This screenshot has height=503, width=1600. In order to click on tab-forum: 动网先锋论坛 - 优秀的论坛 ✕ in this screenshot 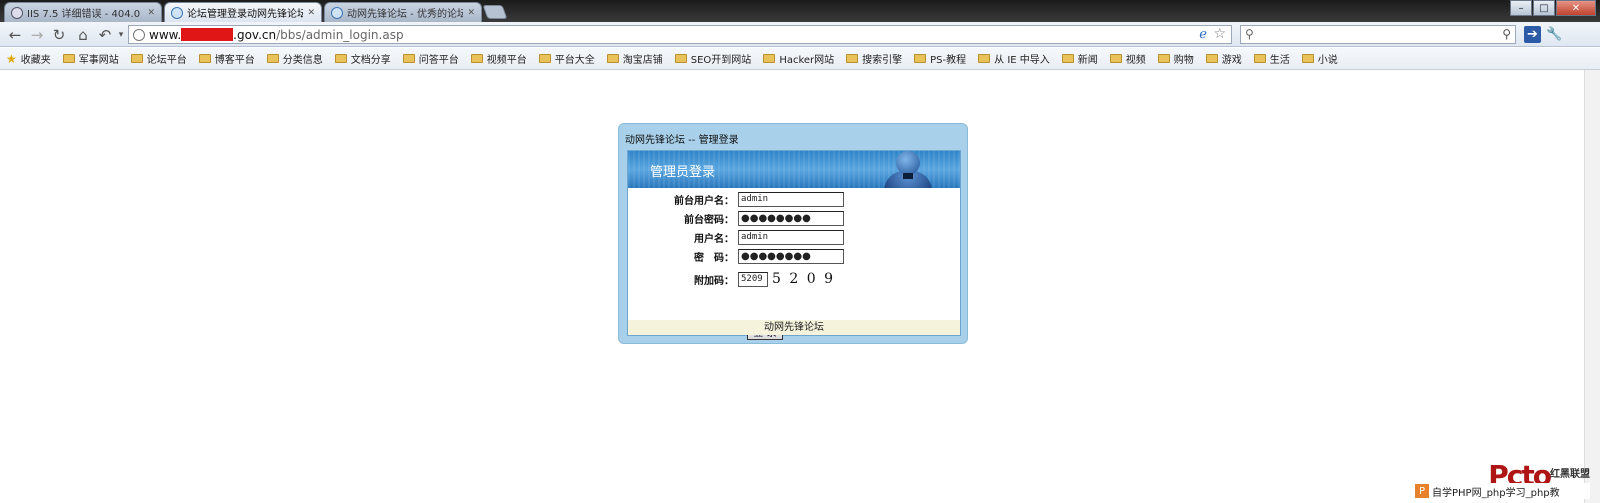, I will do `click(403, 12)`.